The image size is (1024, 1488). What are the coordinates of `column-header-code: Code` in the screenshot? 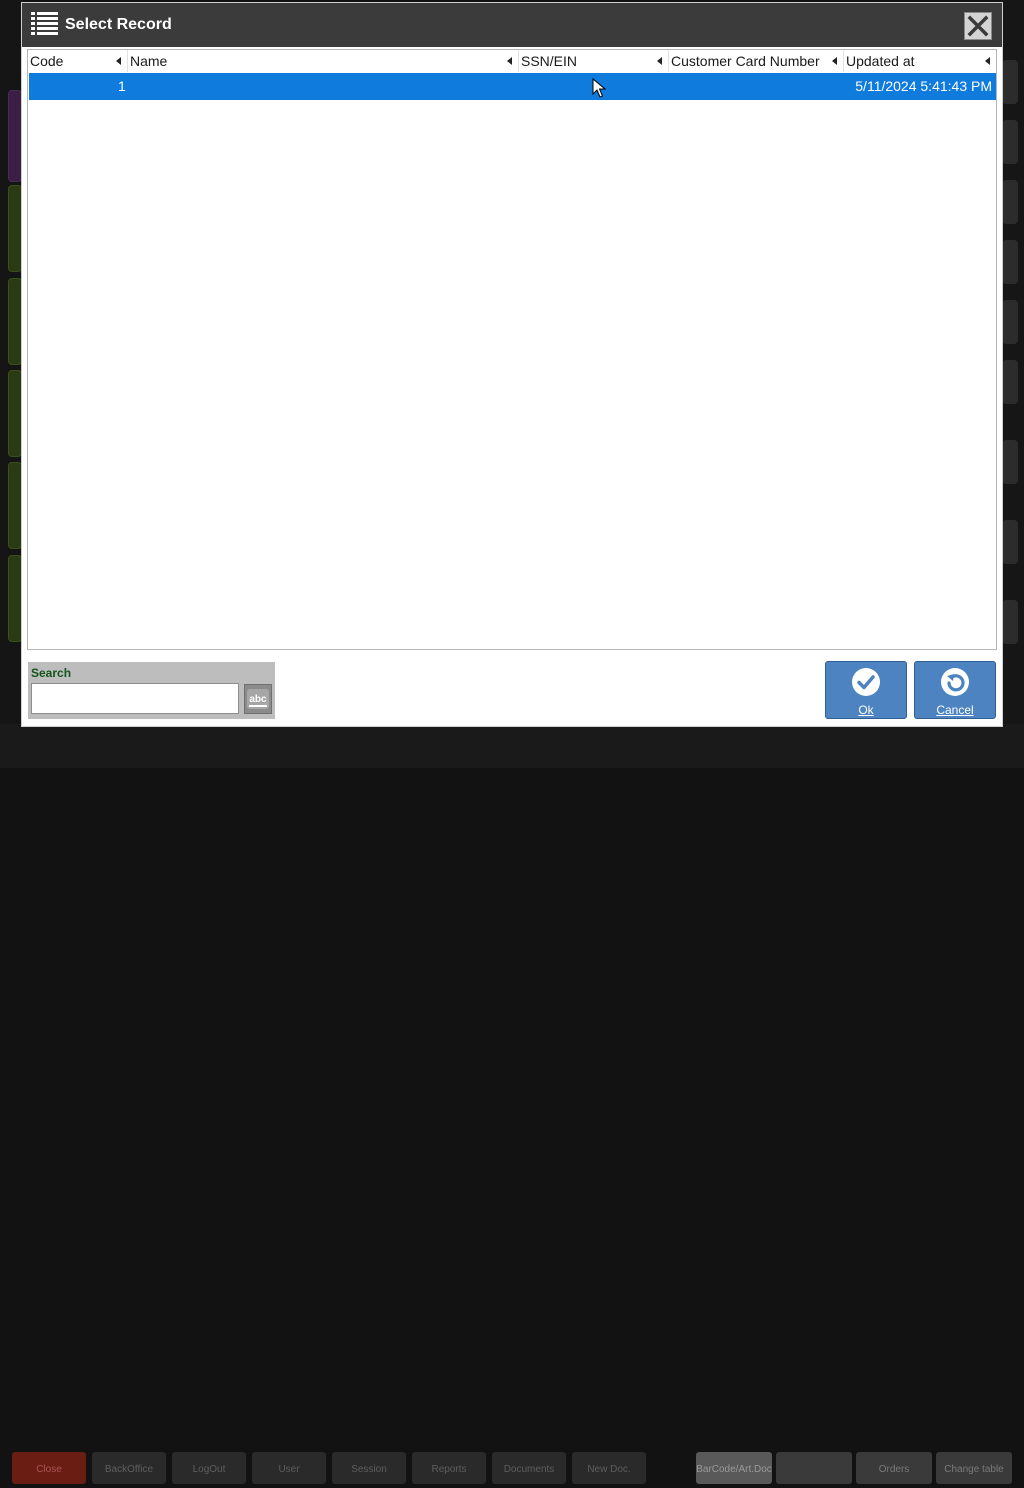 It's located at (78, 61).